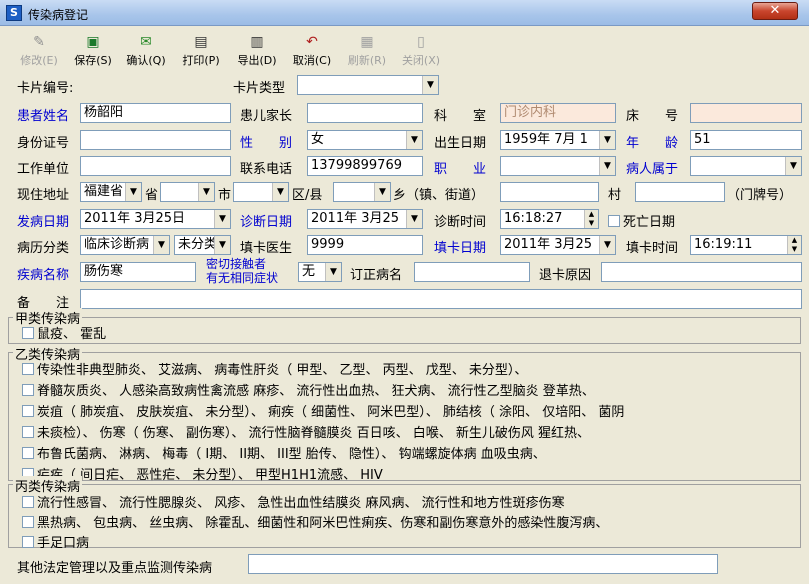 Image resolution: width=809 pixels, height=584 pixels. I want to click on other-input, so click(483, 564).